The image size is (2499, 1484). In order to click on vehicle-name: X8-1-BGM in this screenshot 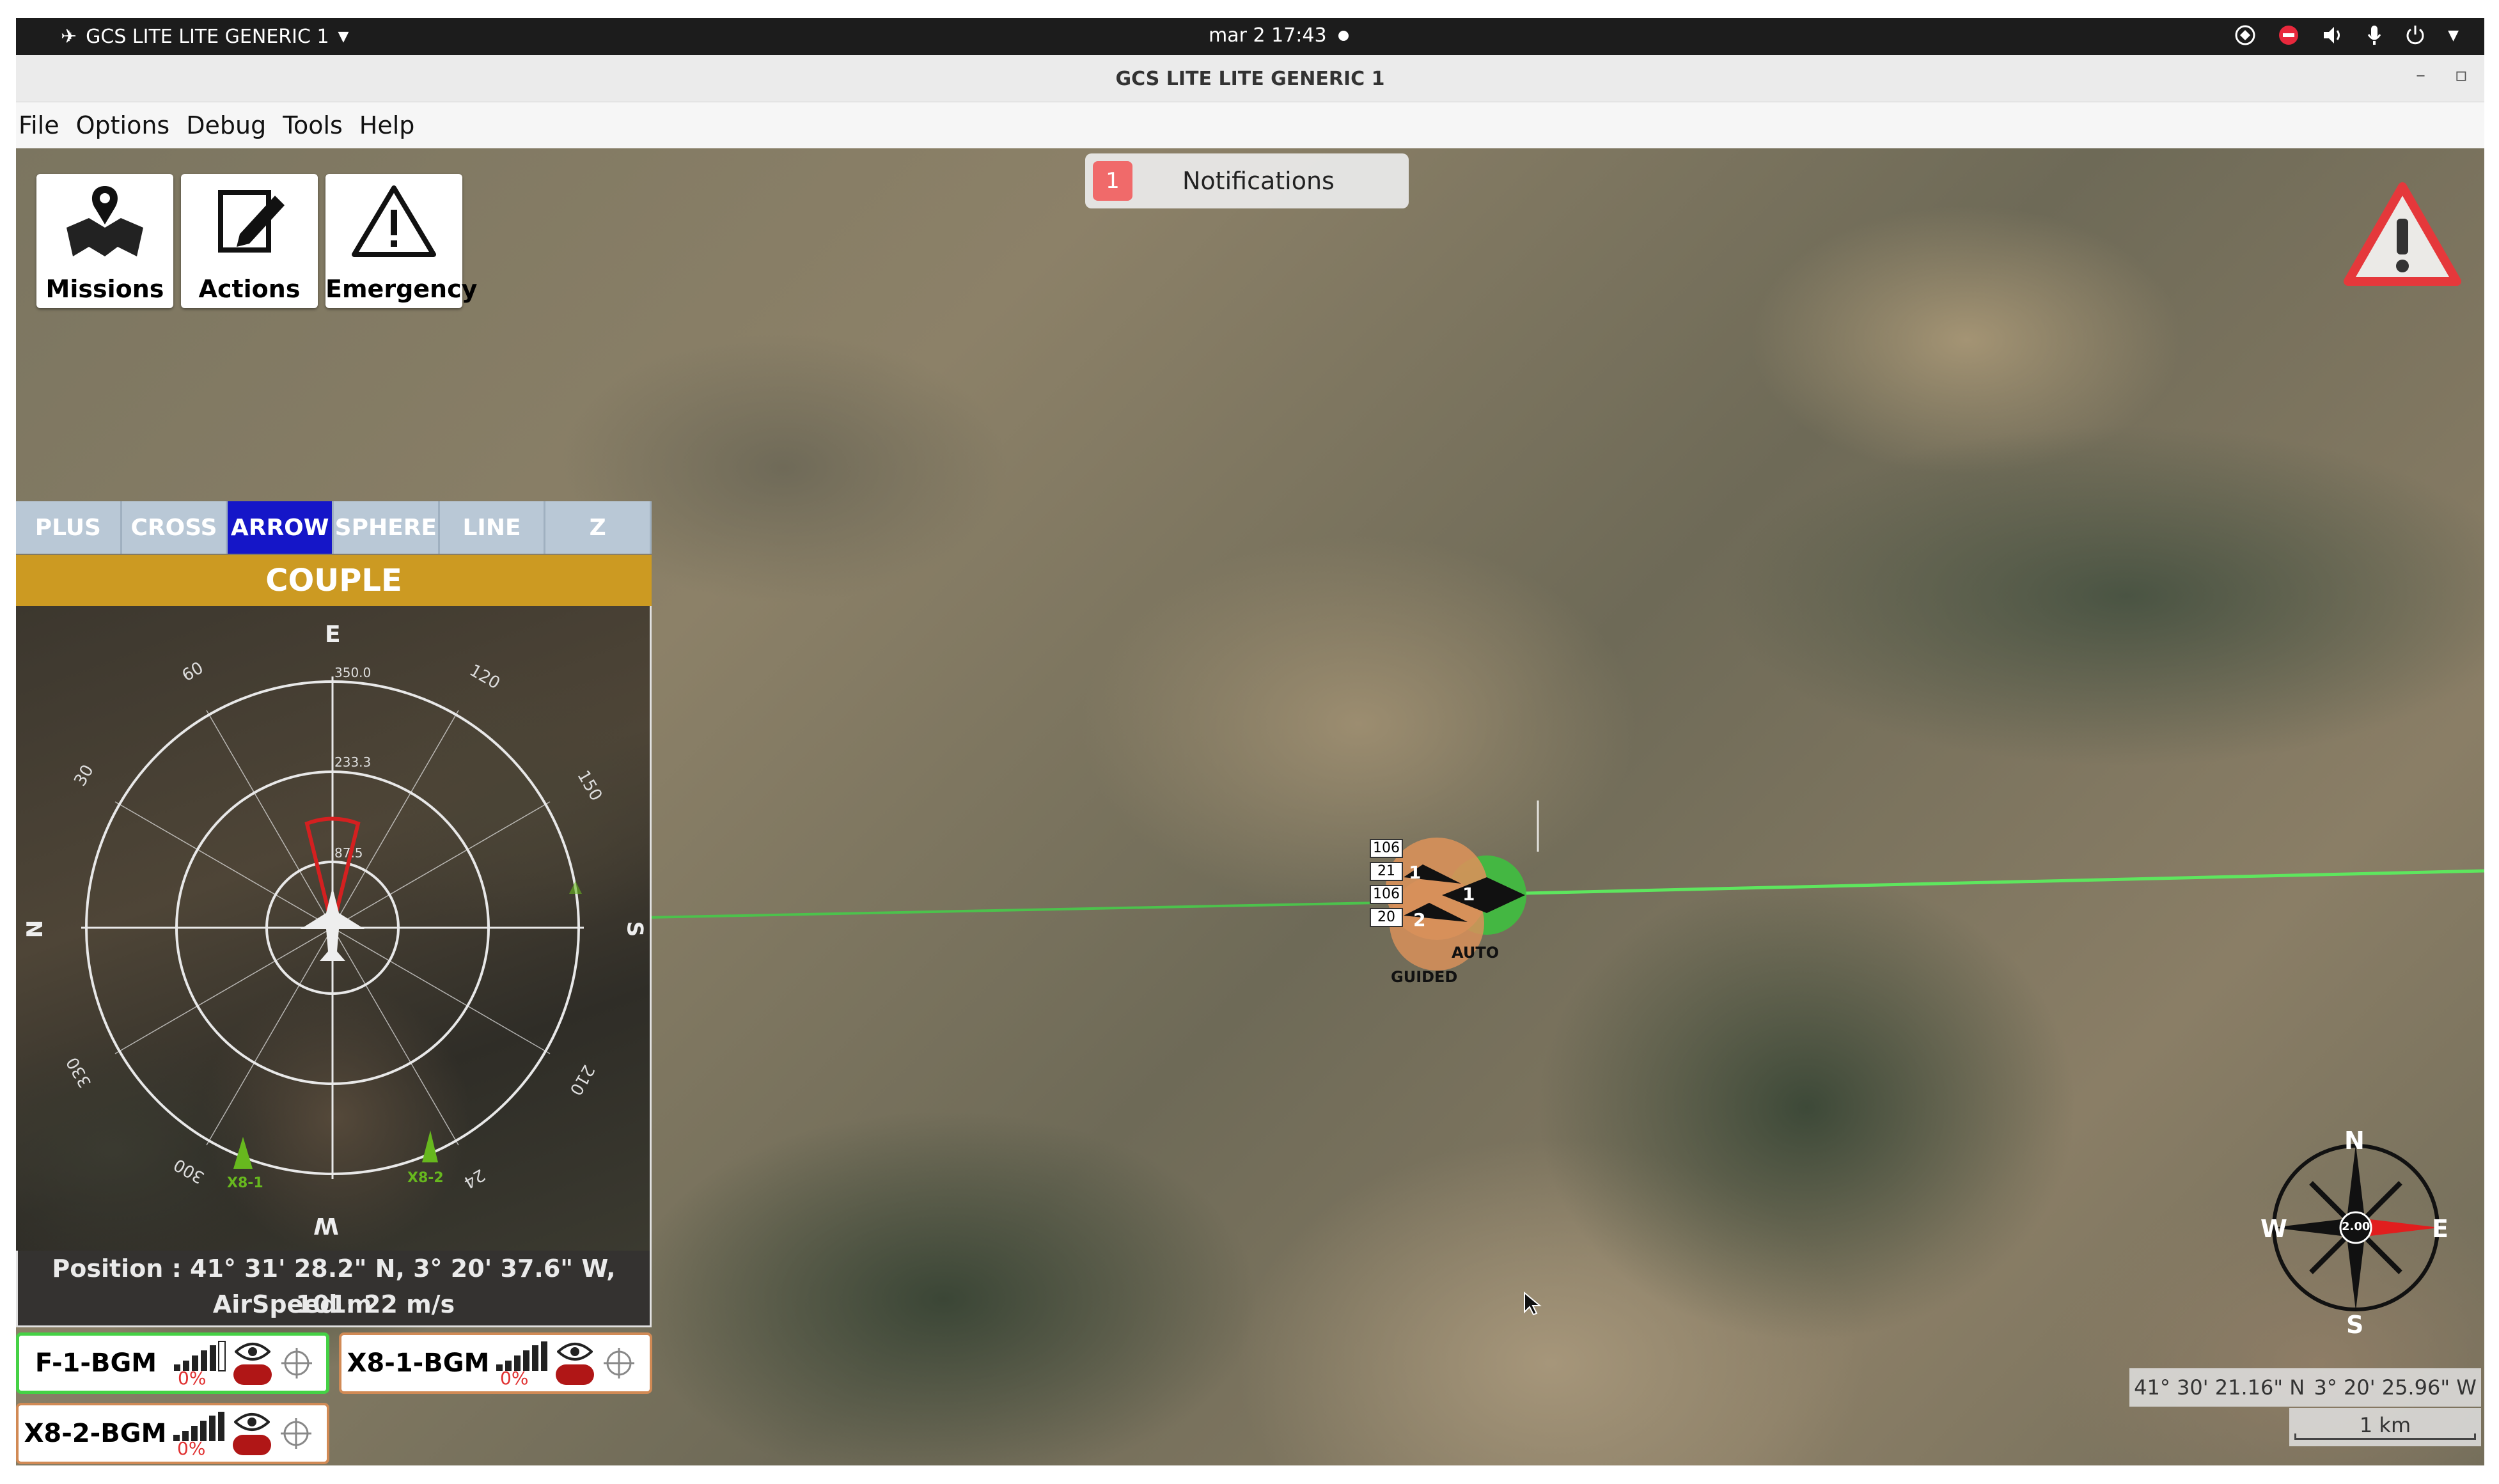, I will do `click(418, 1363)`.